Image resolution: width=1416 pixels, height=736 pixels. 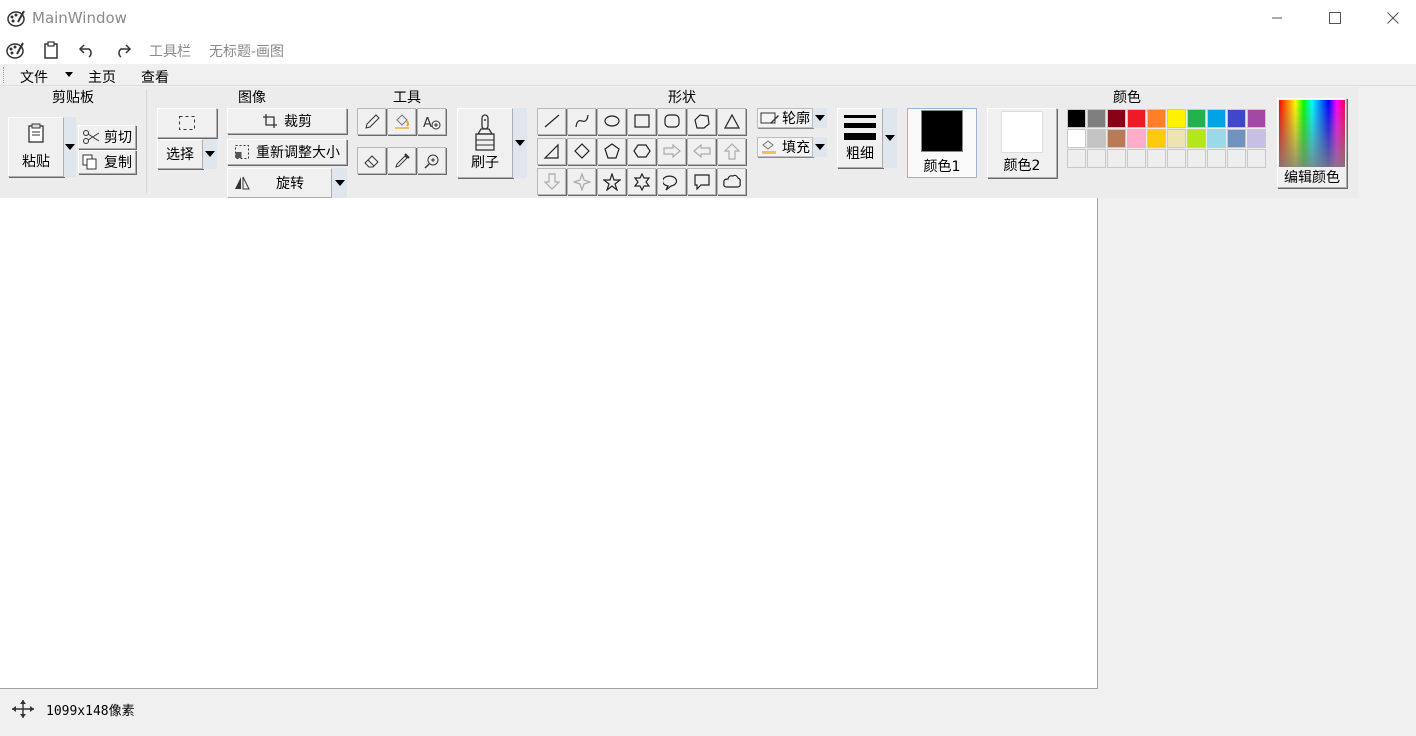 I want to click on menu-file: 文件, so click(x=34, y=77).